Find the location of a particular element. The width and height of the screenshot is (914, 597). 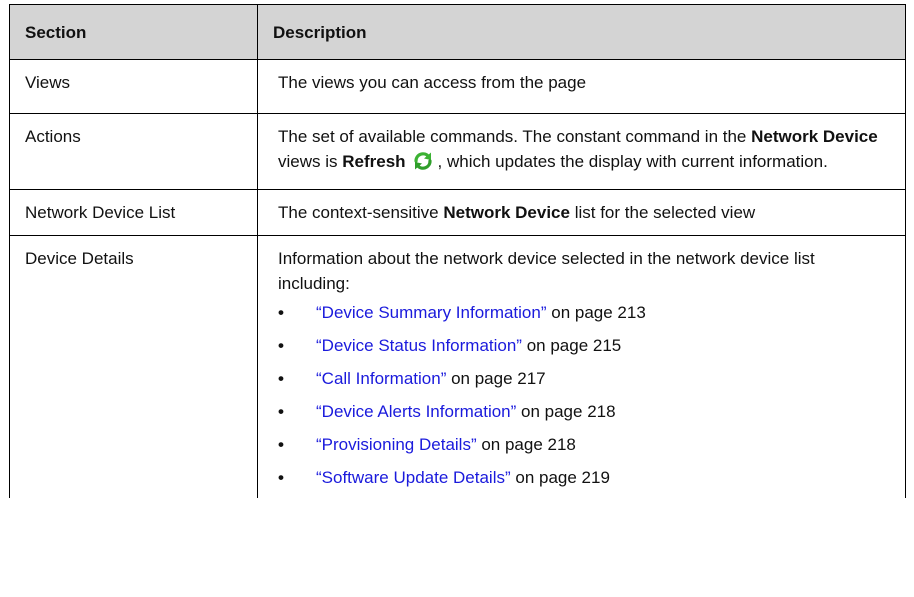

text: views is is located at coordinates (310, 161).